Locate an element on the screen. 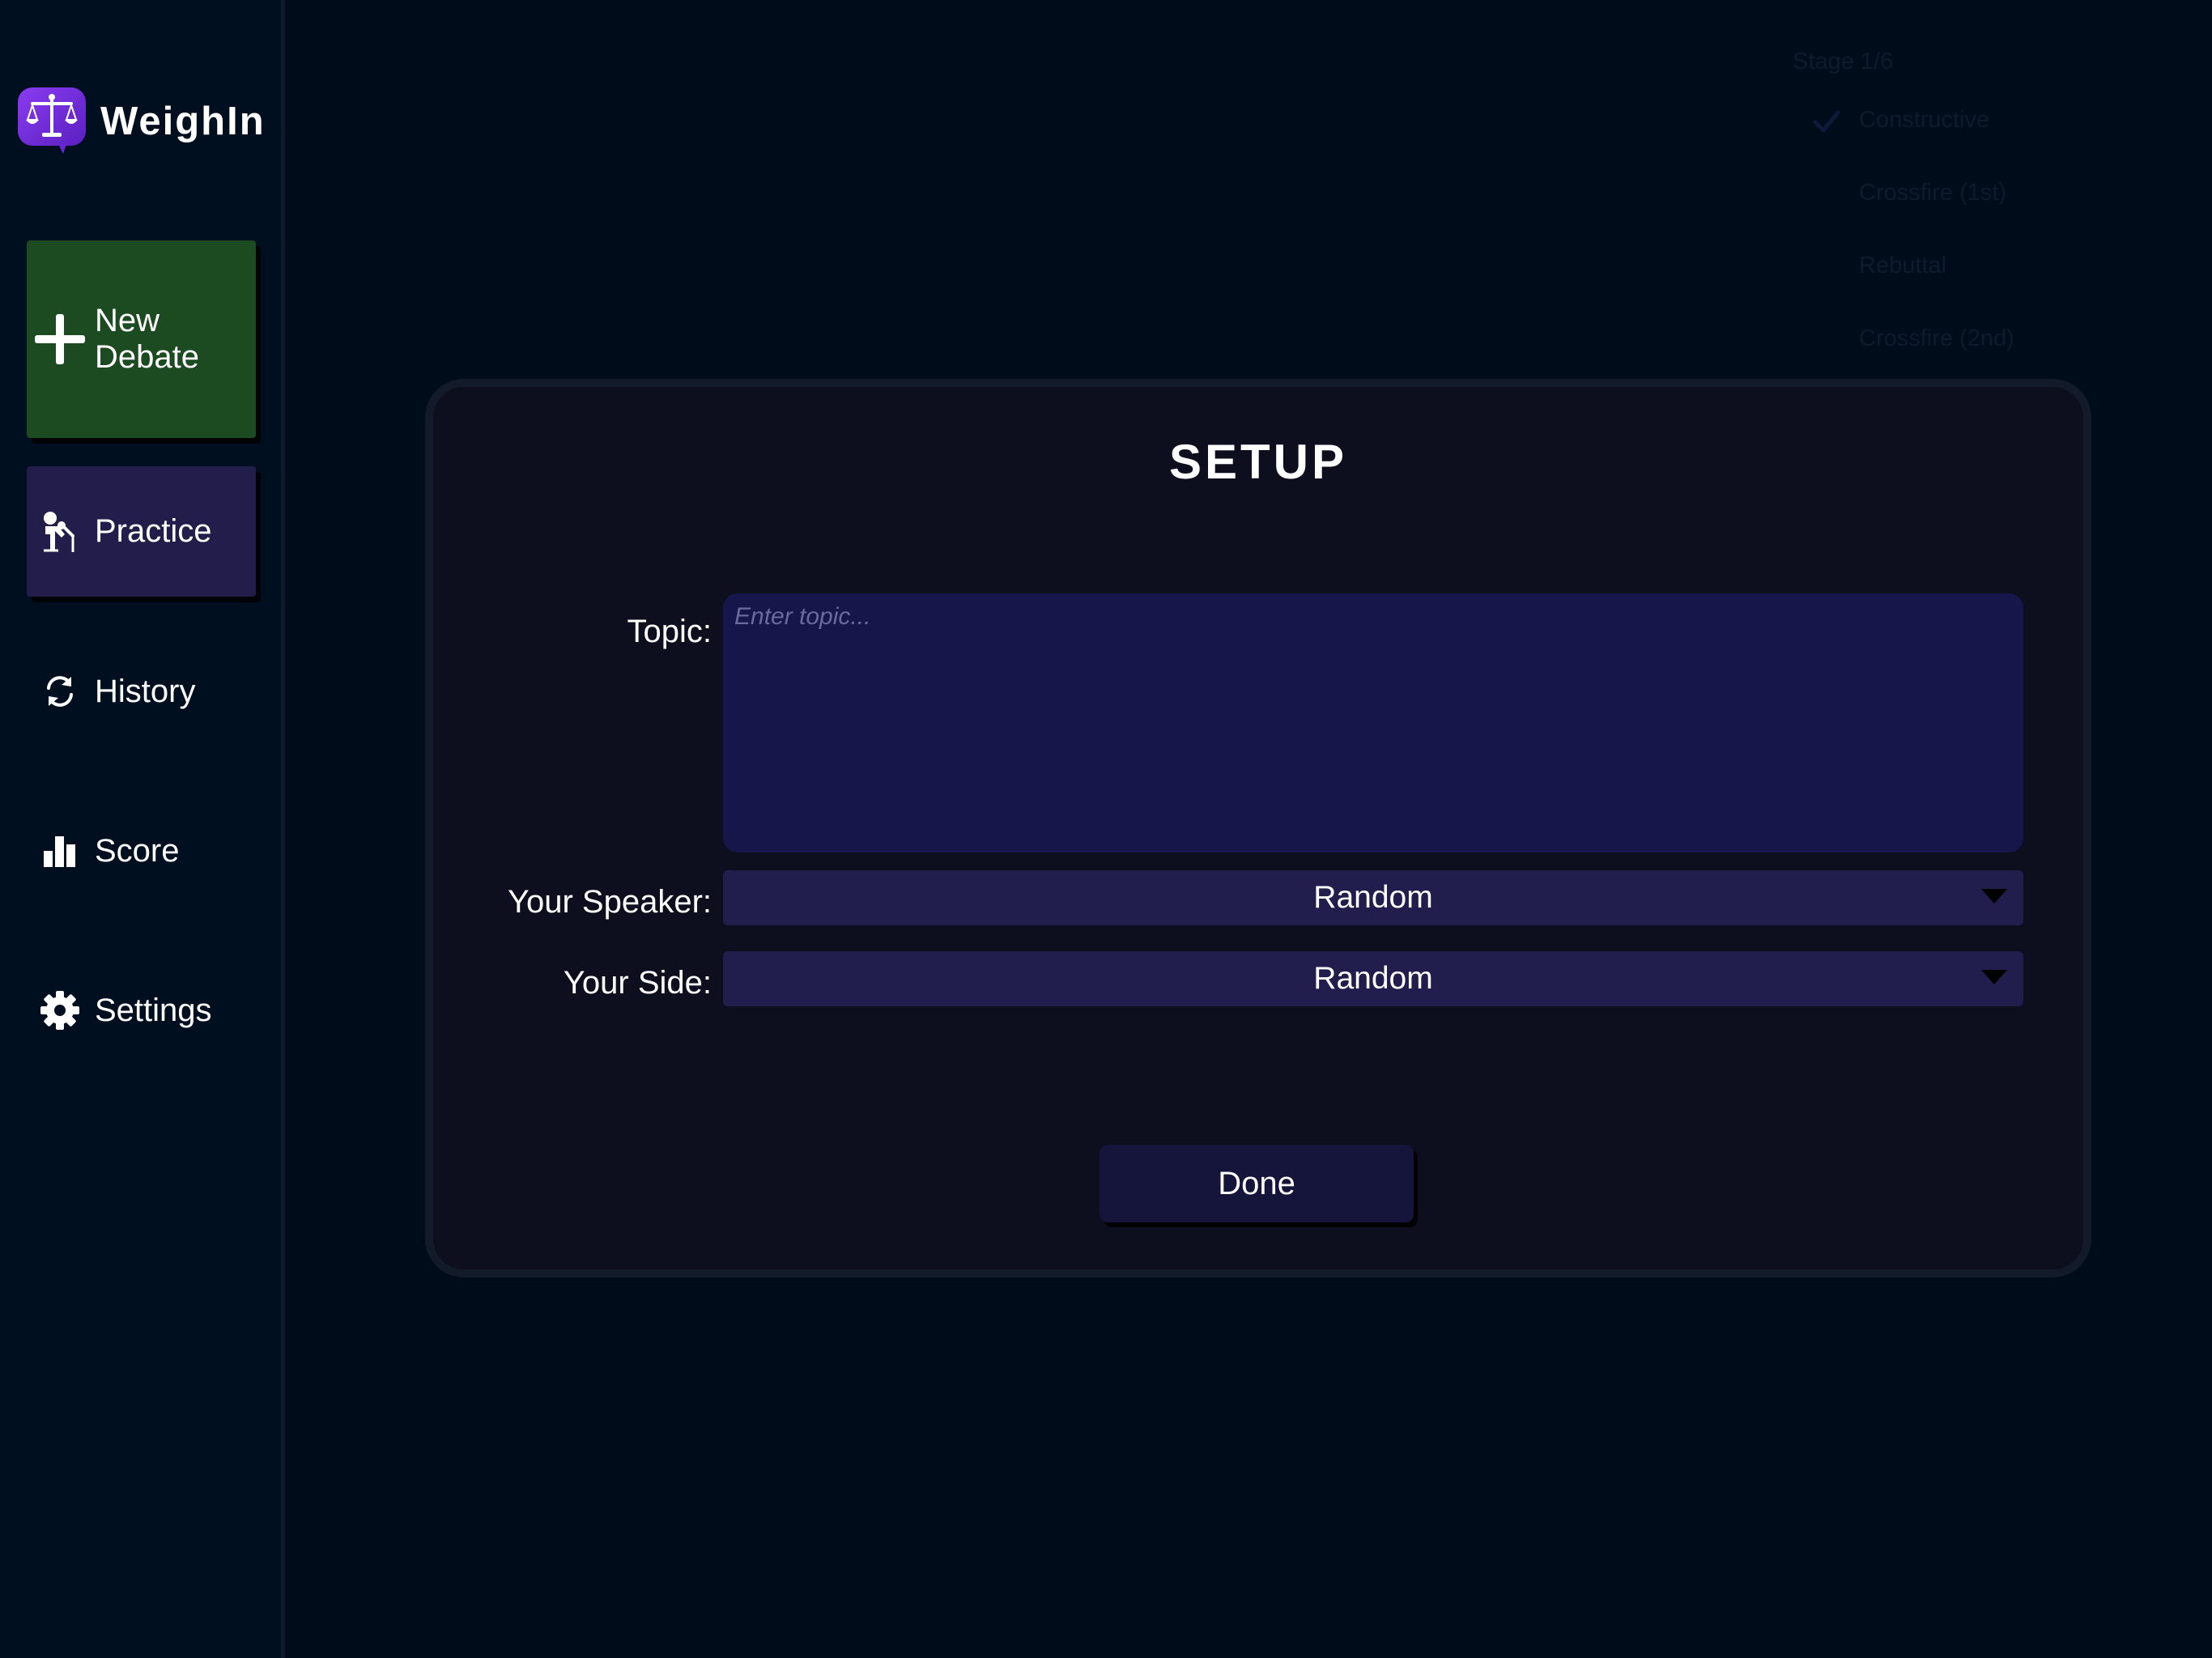 The height and width of the screenshot is (1658, 2212). speaker-select-value: Random is located at coordinates (1373, 897).